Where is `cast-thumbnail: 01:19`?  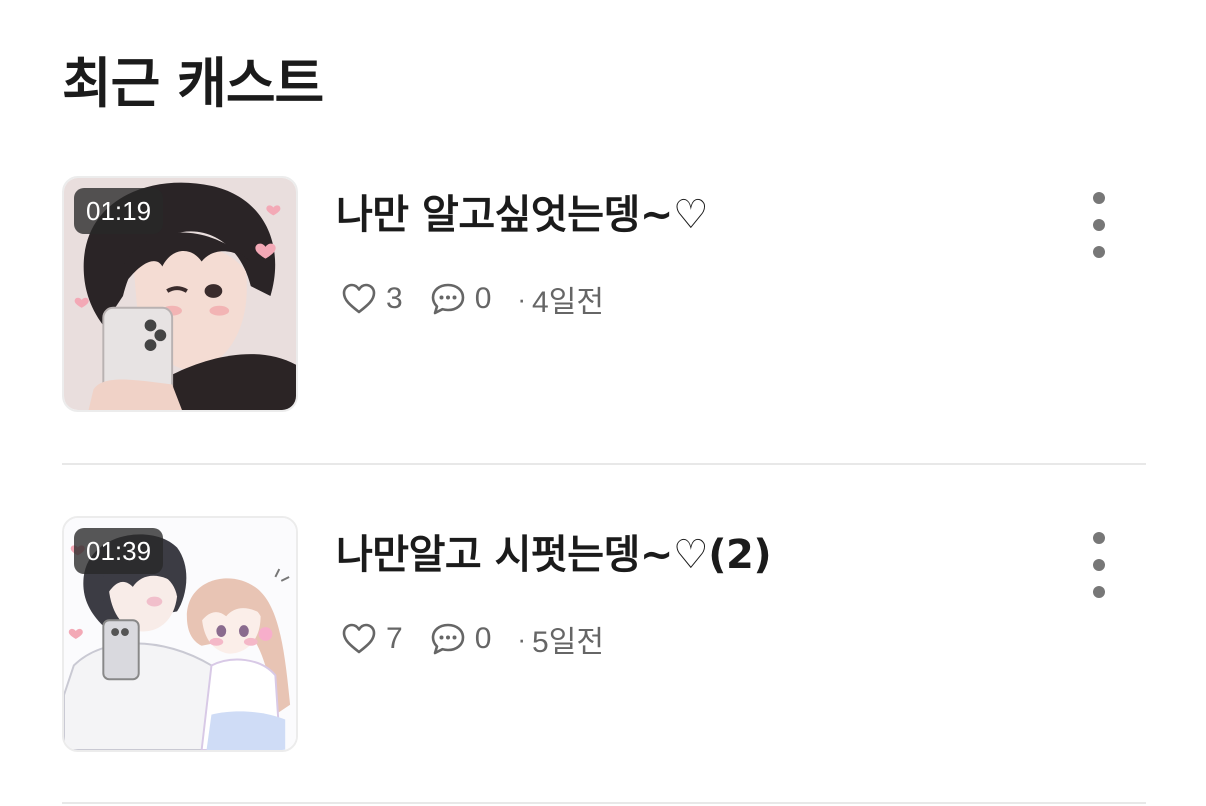 cast-thumbnail: 01:19 is located at coordinates (180, 294).